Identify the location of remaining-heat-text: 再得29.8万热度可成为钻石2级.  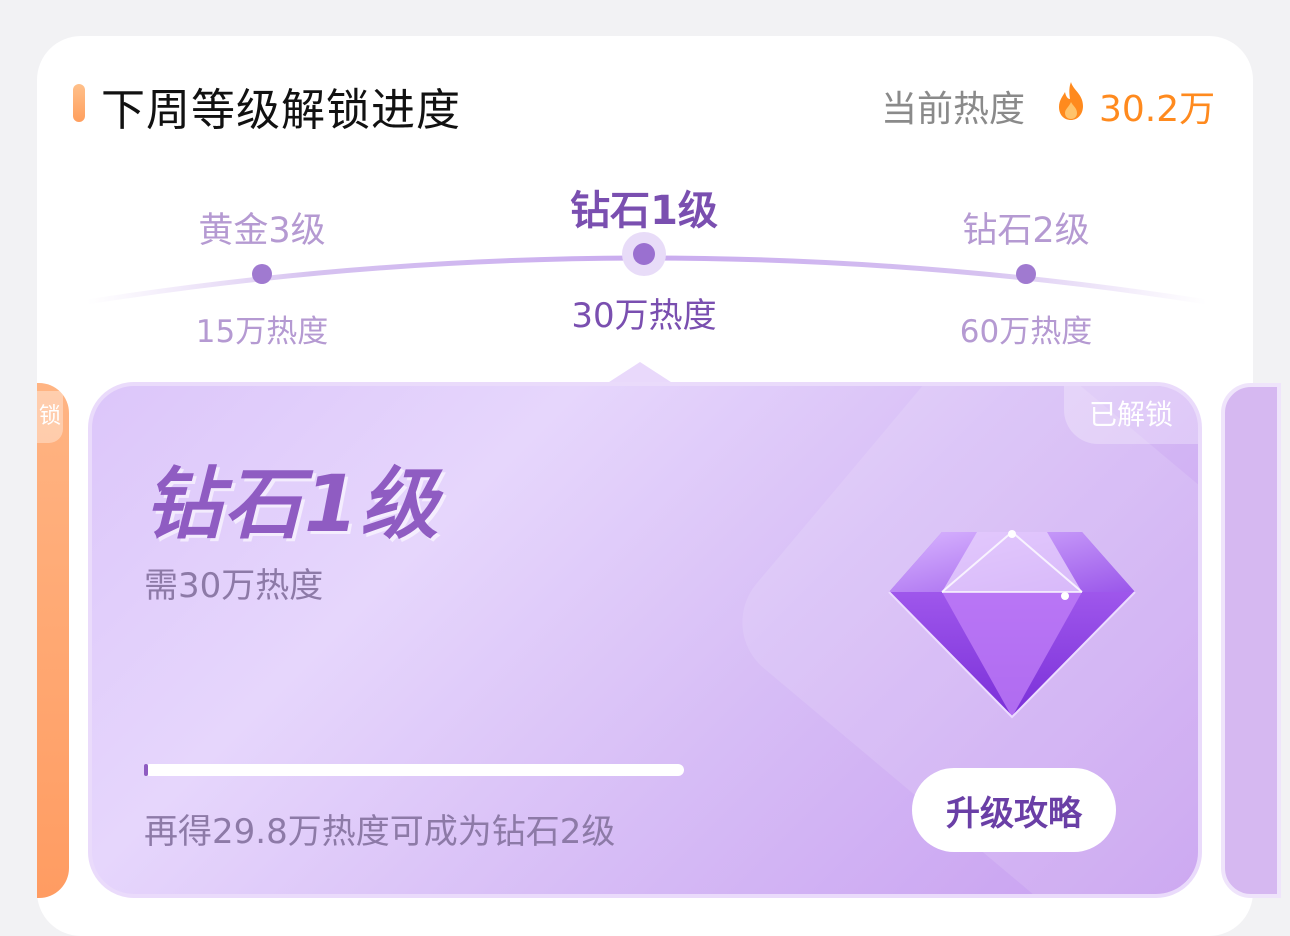
(380, 832).